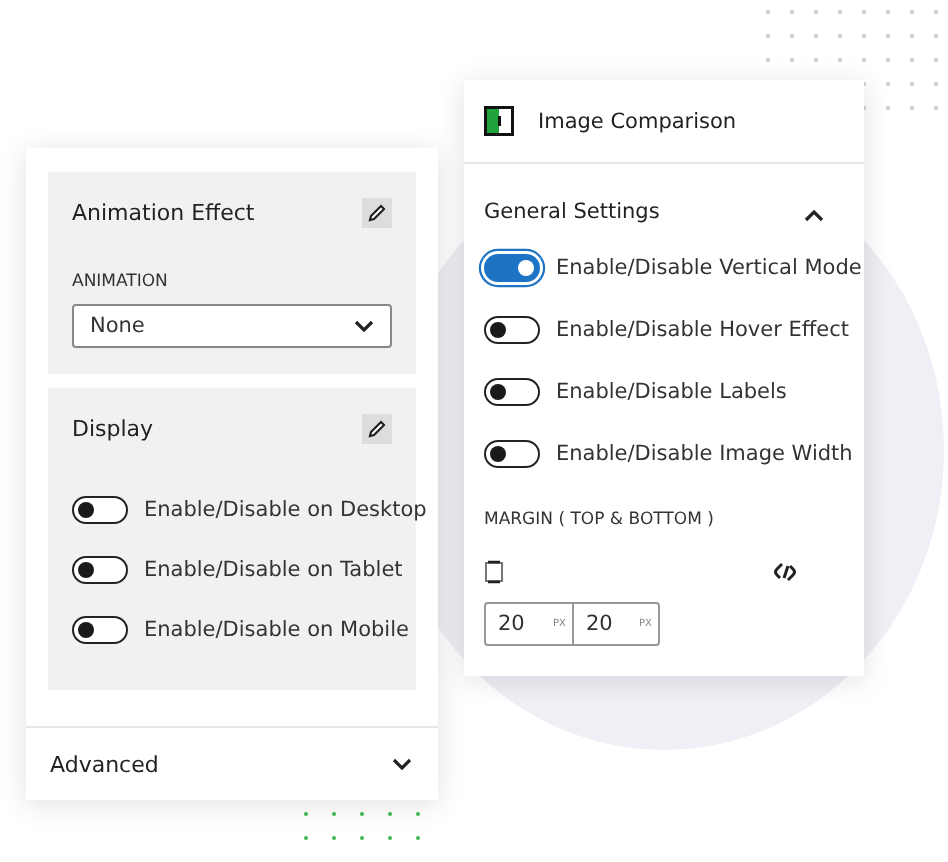 Image resolution: width=948 pixels, height=862 pixels. I want to click on panel-title: Image Comparison, so click(637, 121).